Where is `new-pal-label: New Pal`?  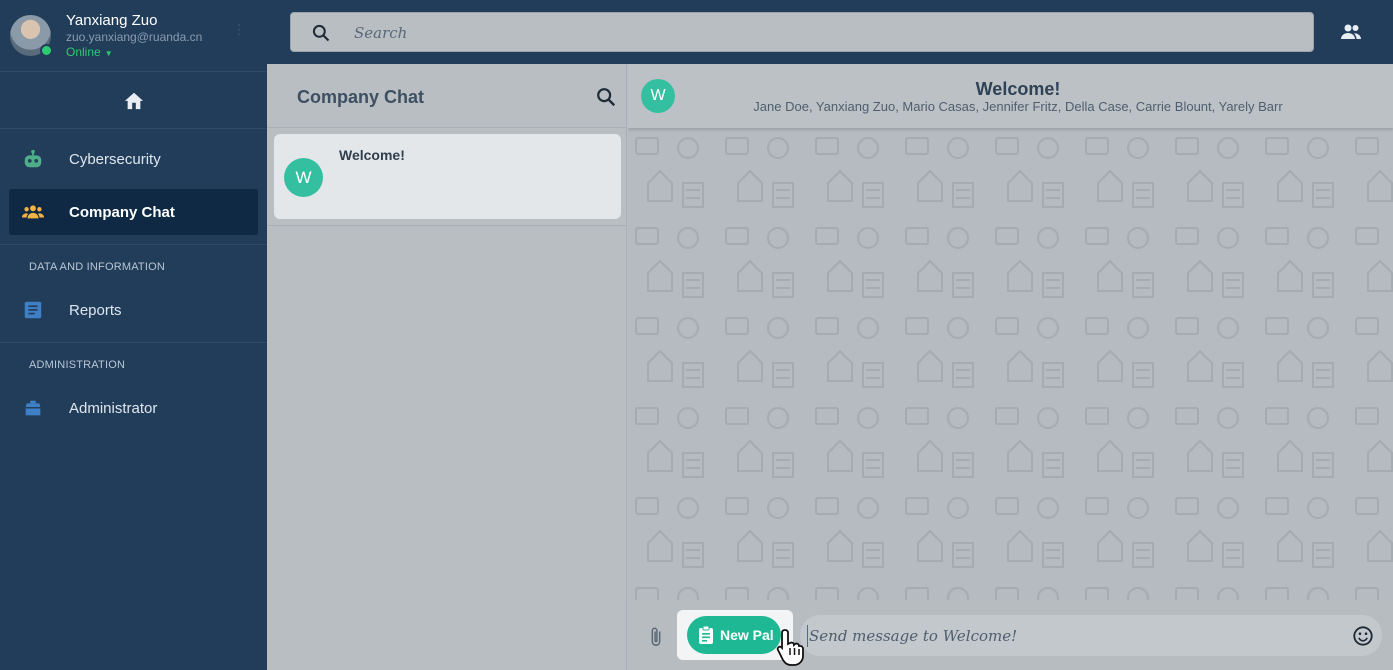 new-pal-label: New Pal is located at coordinates (747, 635).